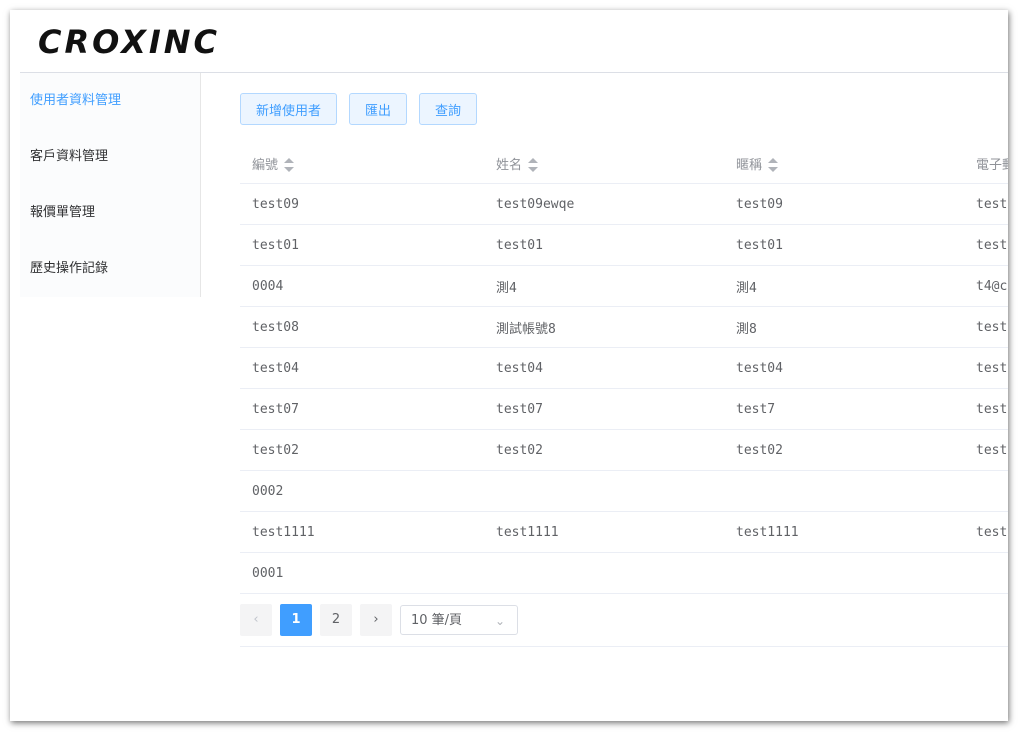 This screenshot has width=1019, height=732. I want to click on table-row: test1111 test1111 test1111 test, so click(624, 532).